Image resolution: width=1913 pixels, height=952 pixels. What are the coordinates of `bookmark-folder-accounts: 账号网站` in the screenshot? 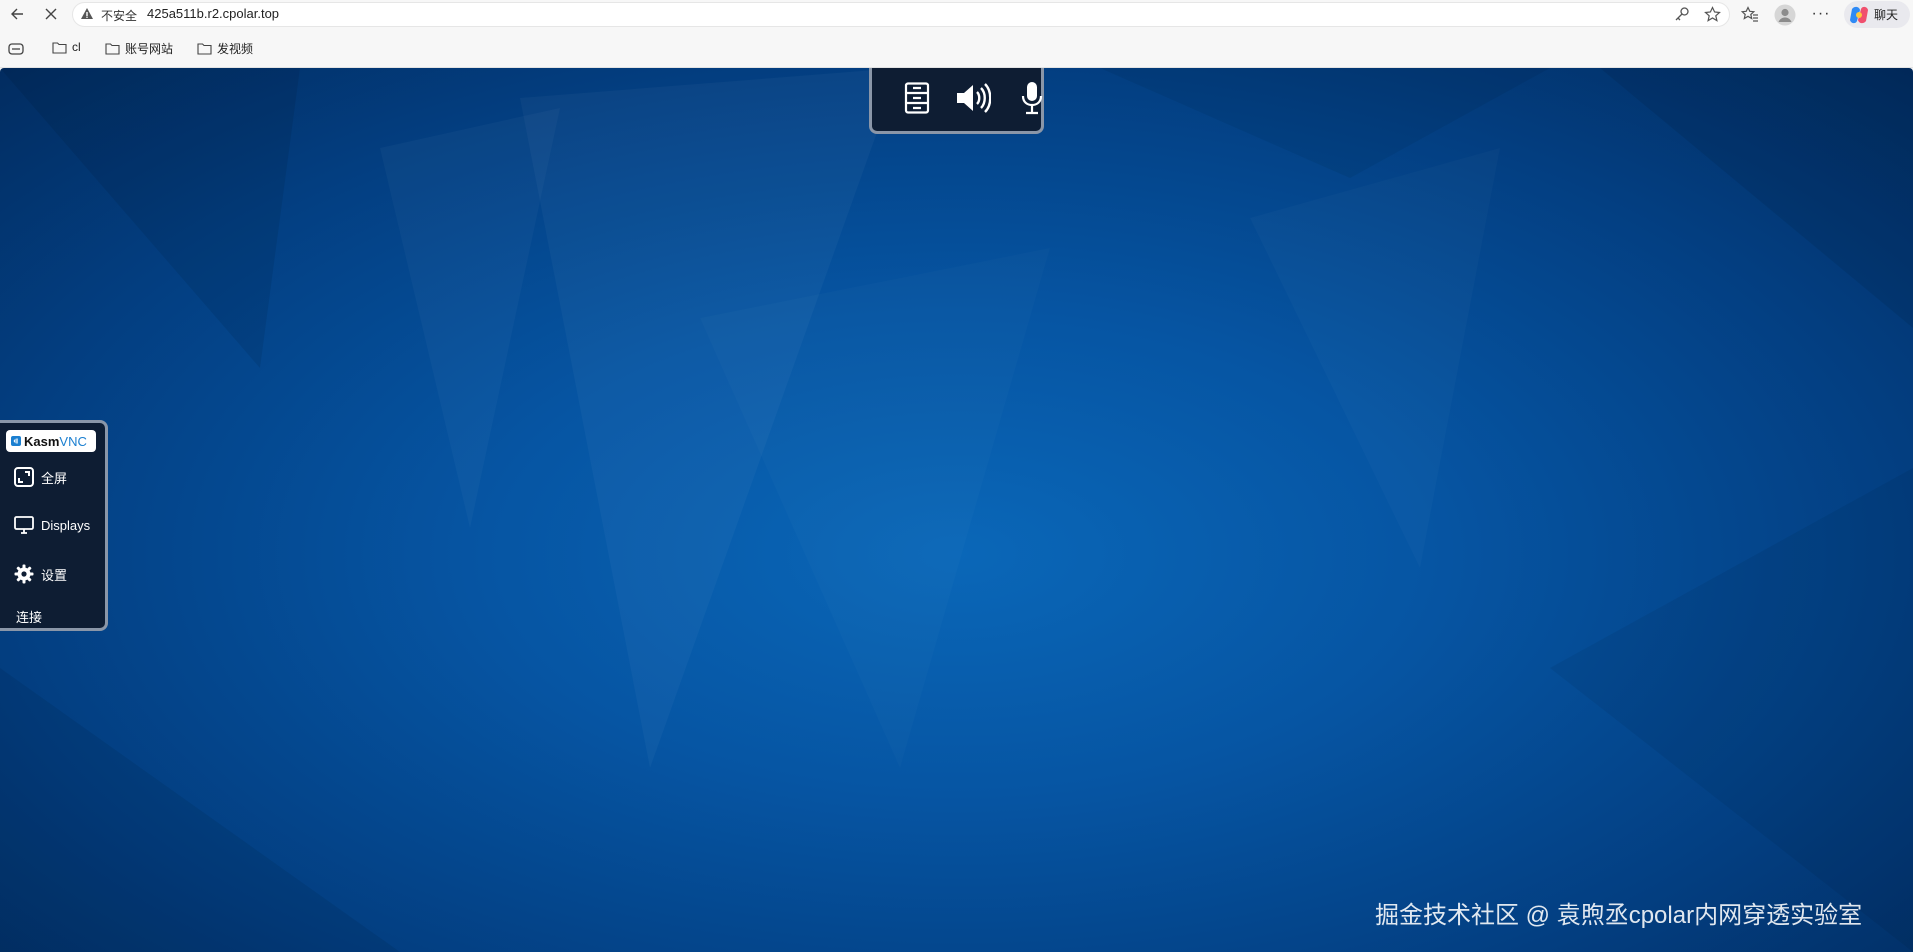 It's located at (139, 48).